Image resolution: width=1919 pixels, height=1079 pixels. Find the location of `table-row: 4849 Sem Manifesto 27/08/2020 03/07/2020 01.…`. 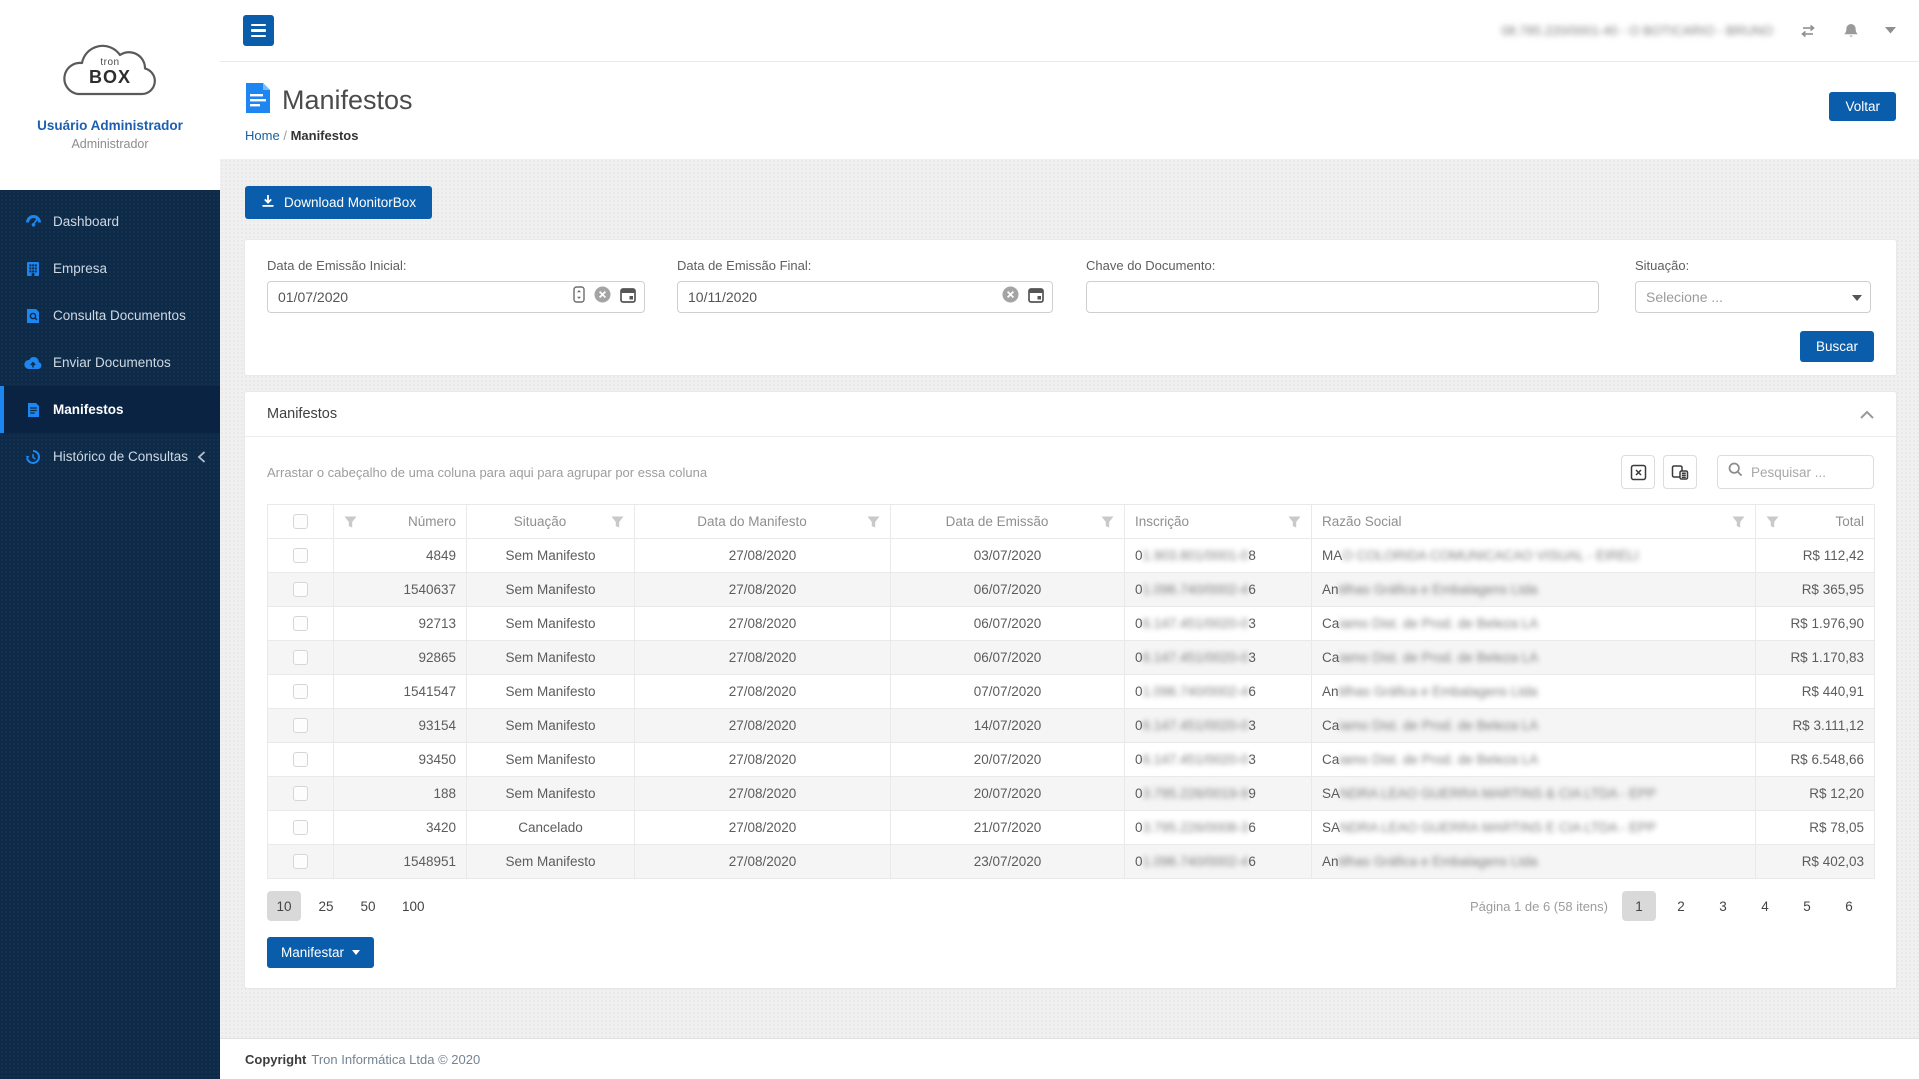

table-row: 4849 Sem Manifesto 27/08/2020 03/07/2020 01.… is located at coordinates (1071, 555).